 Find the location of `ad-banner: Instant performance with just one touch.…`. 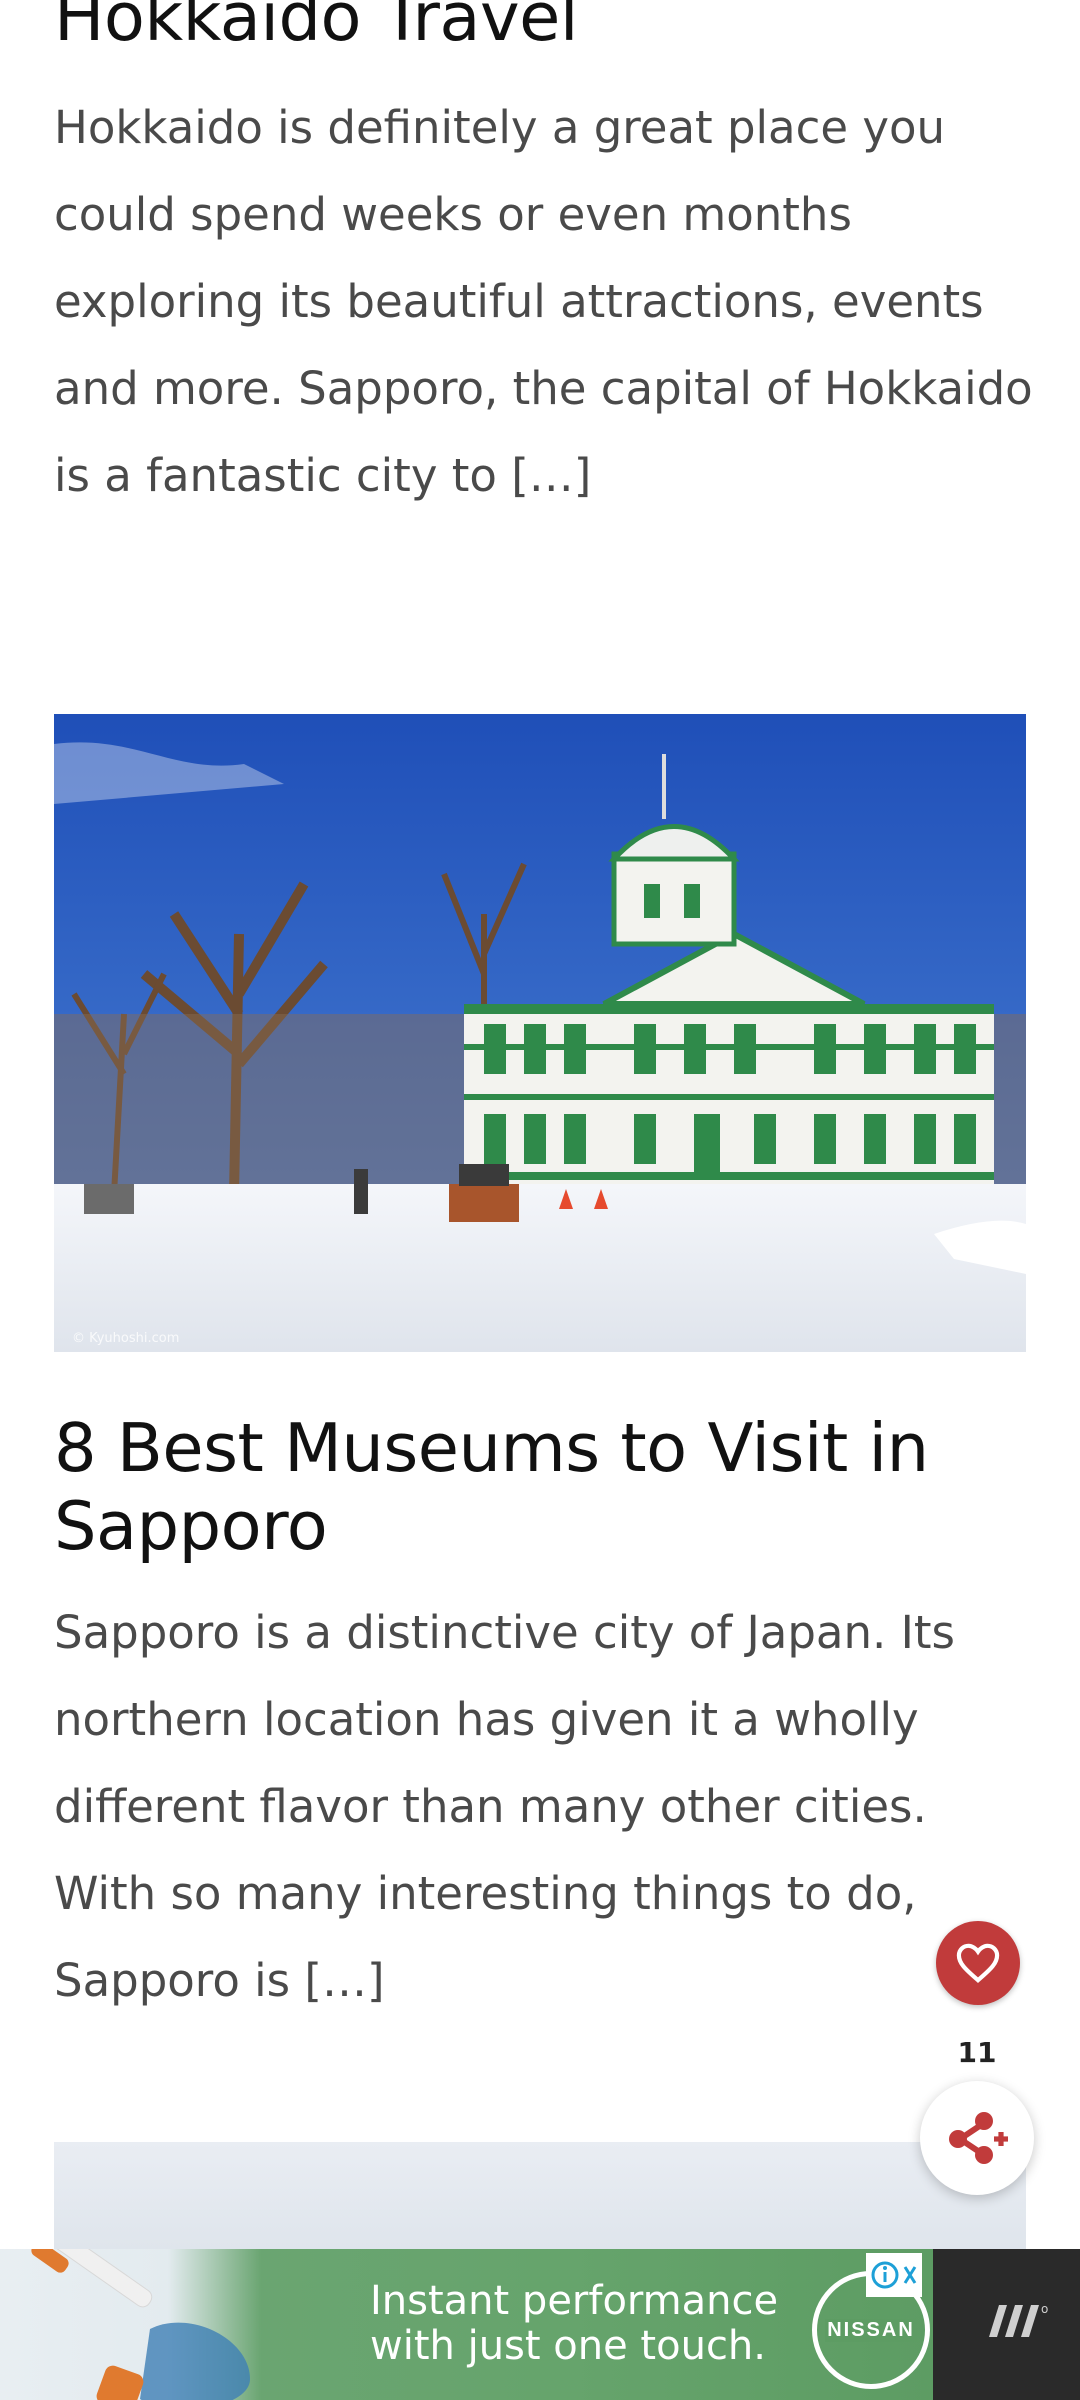

ad-banner: Instant performance with just one touch.… is located at coordinates (540, 2324).